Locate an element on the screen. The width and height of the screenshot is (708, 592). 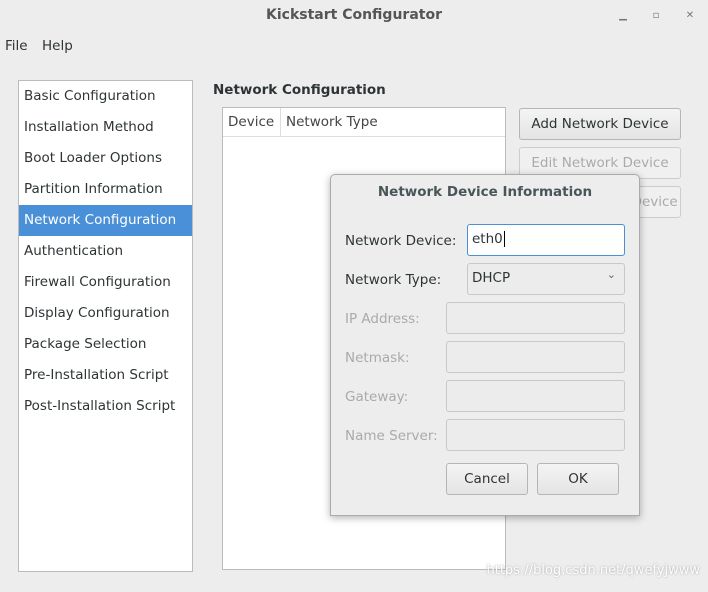
name-server-label: Name Server: is located at coordinates (391, 436).